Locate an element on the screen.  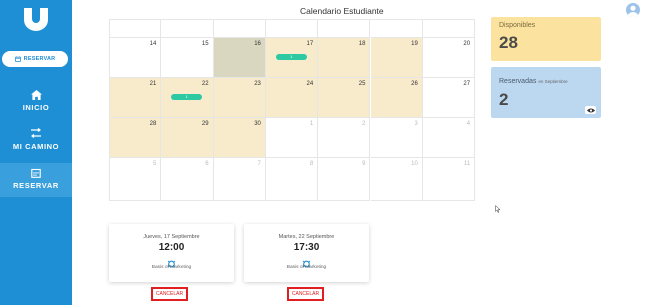
reserve-button: RESERVAR is located at coordinates (35, 59).